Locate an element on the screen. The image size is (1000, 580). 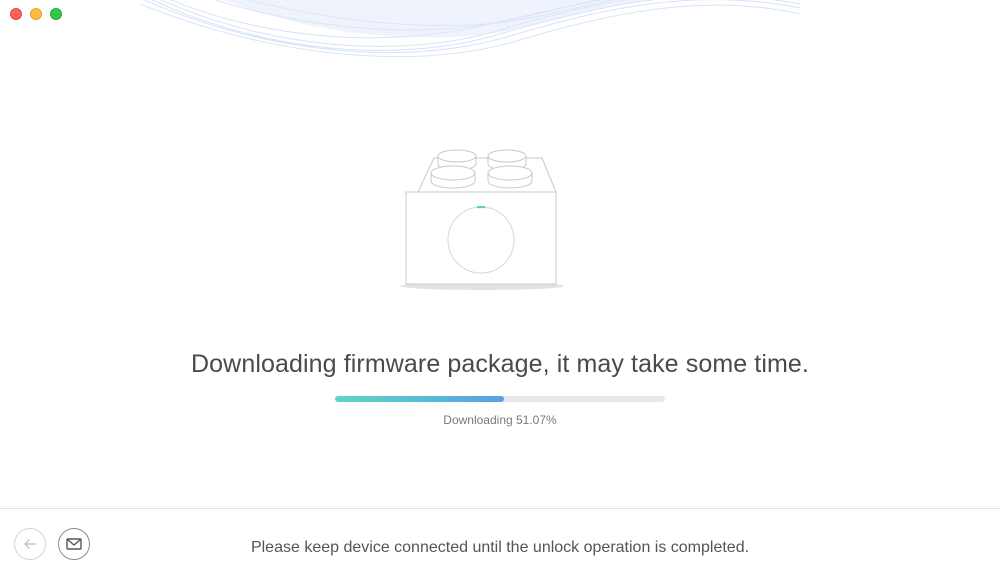
download-progress-fill is located at coordinates (419, 399).